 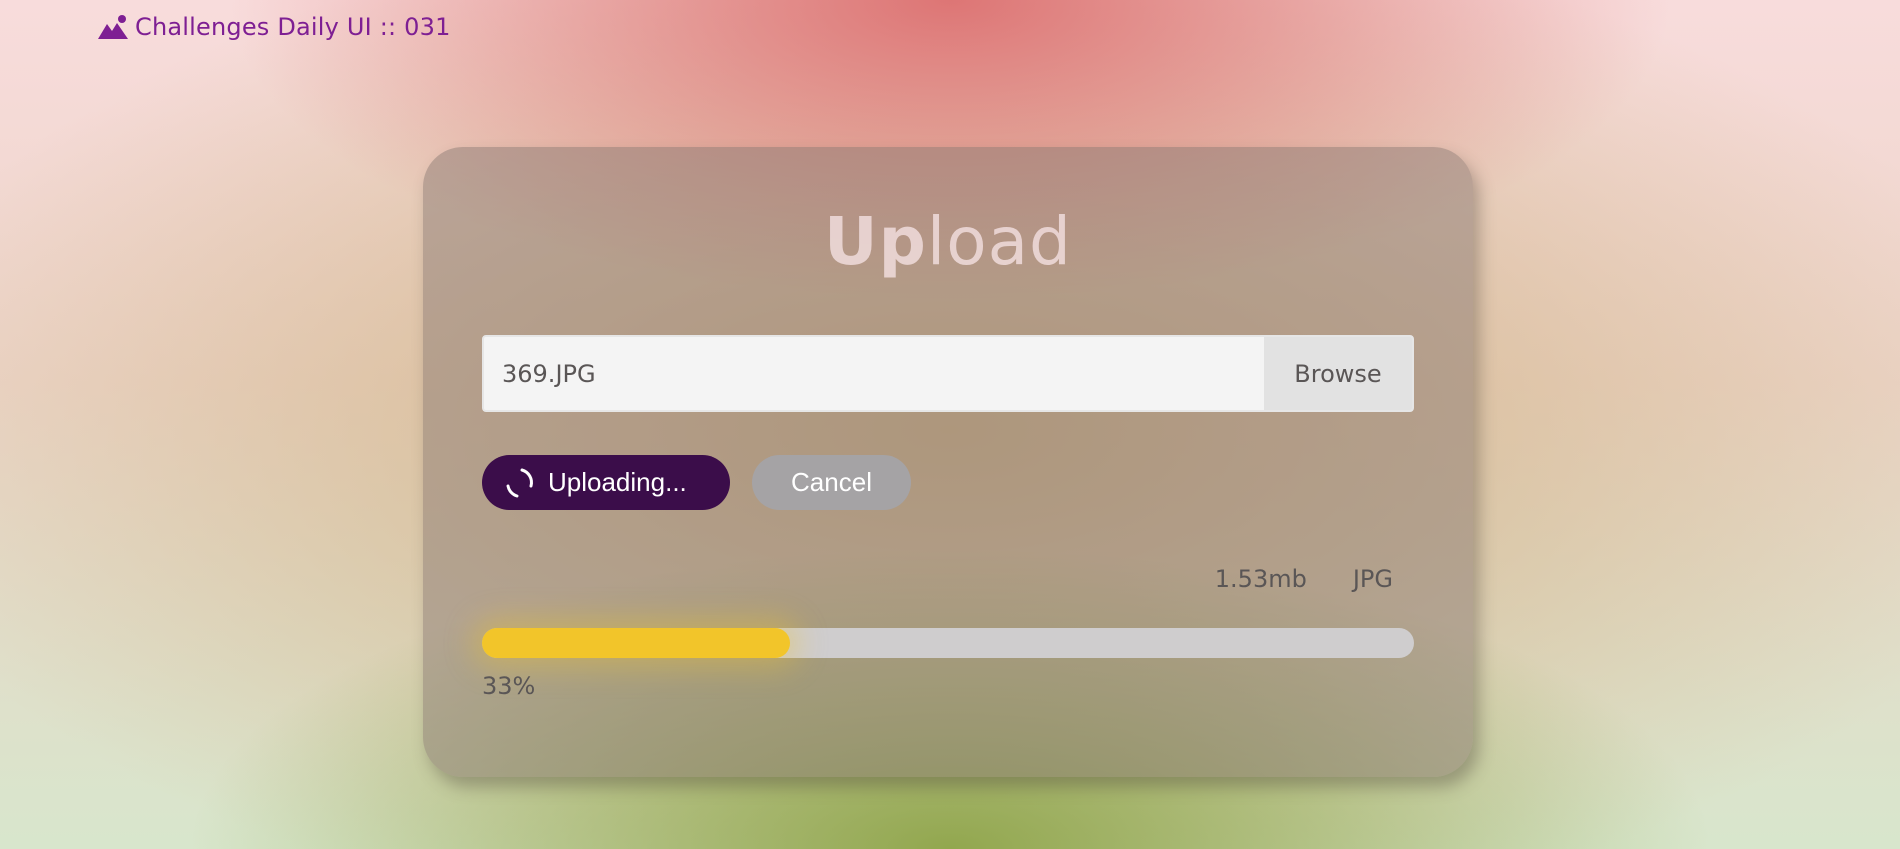 What do you see at coordinates (636, 643) in the screenshot?
I see `progress-fill` at bounding box center [636, 643].